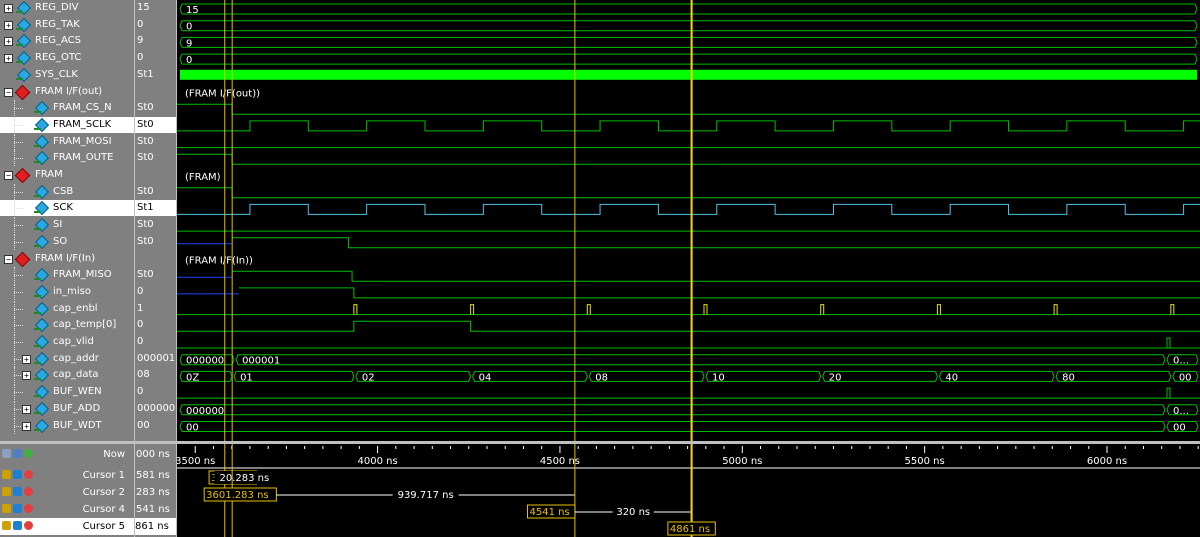  I want to click on signal-name: FRAM_MISO, so click(82, 274).